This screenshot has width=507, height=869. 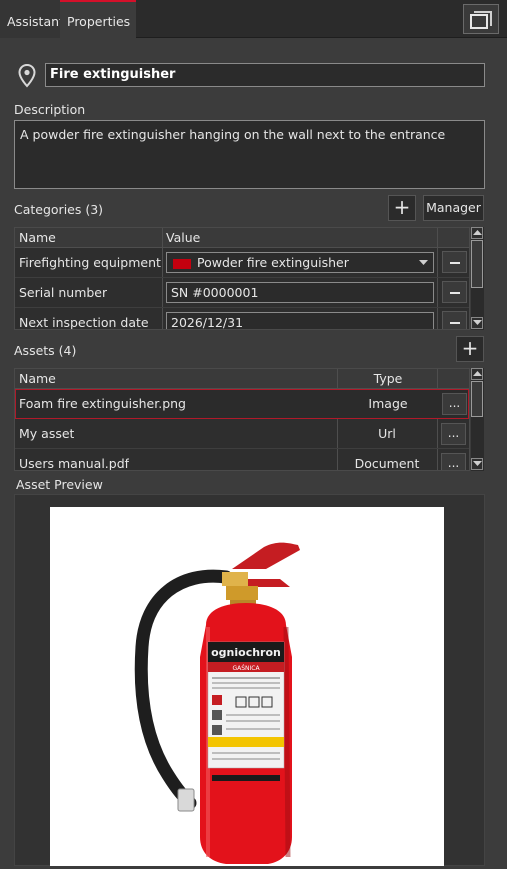 What do you see at coordinates (273, 262) in the screenshot?
I see `category-value: Powder fire extinguisher` at bounding box center [273, 262].